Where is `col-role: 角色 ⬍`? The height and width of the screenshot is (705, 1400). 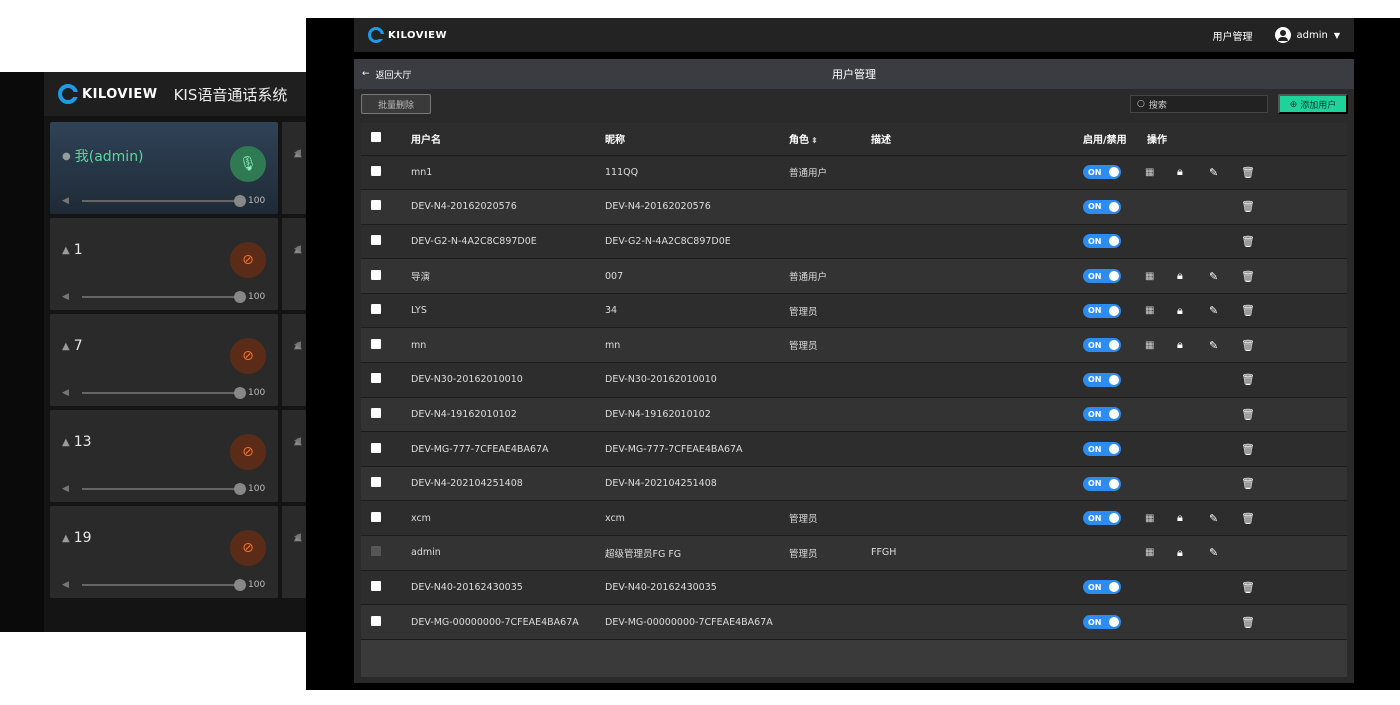
col-role: 角色 ⬍ is located at coordinates (829, 139).